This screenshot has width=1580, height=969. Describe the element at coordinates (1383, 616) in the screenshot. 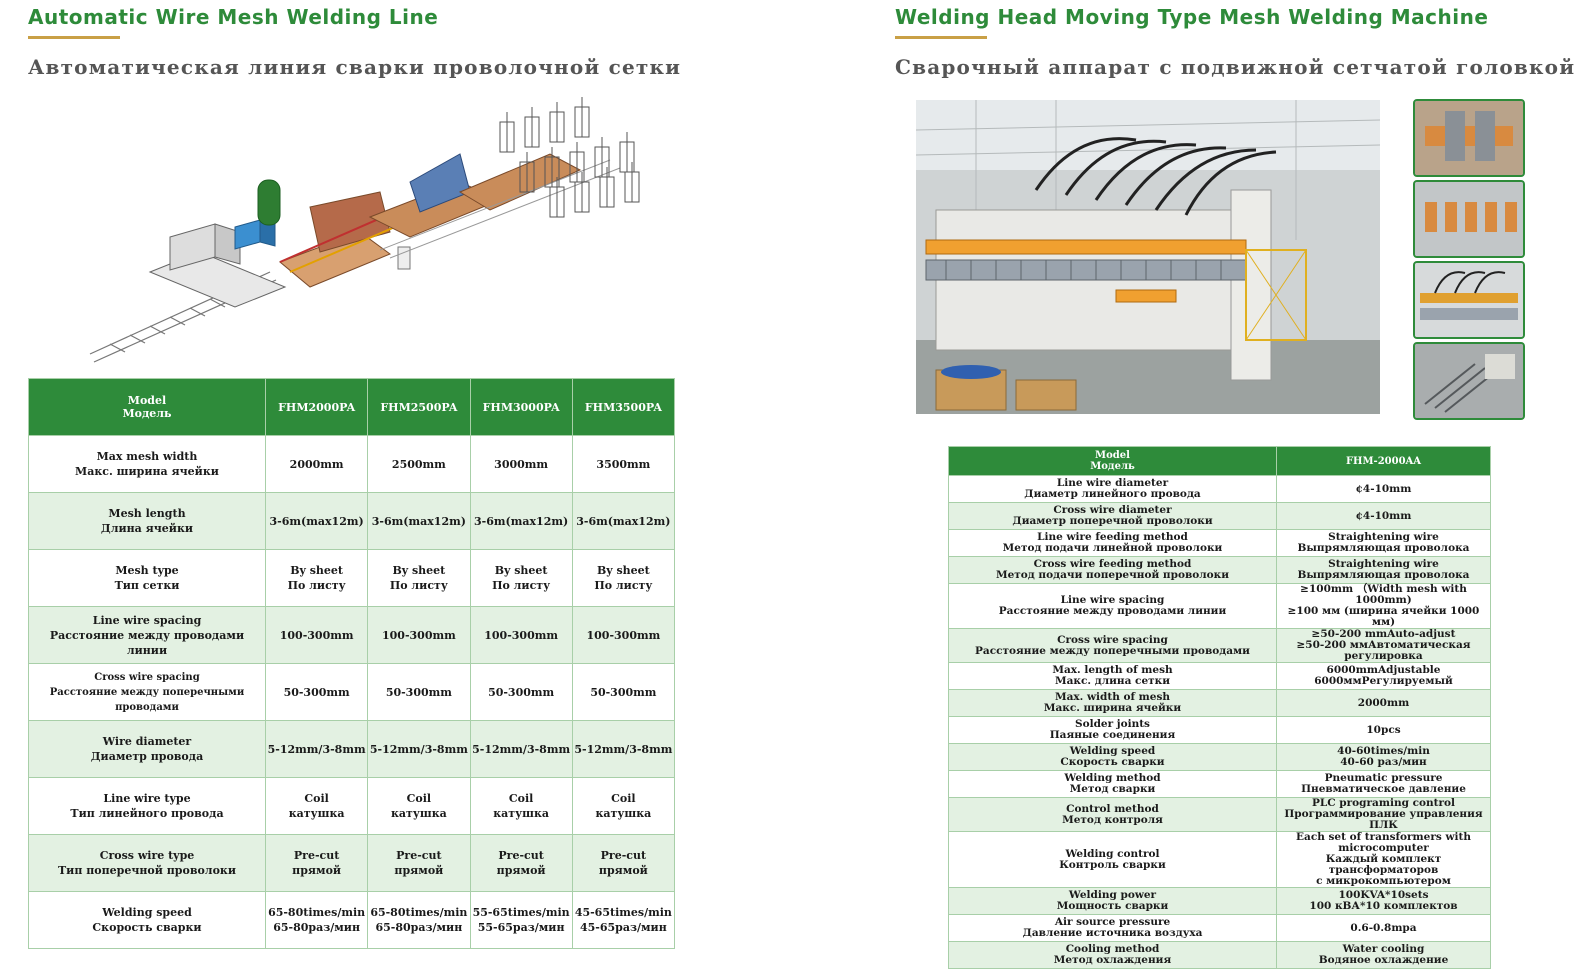

I see `cell-text-line: ≥100 мм (ширина ячейки 1000 мм)` at that location.